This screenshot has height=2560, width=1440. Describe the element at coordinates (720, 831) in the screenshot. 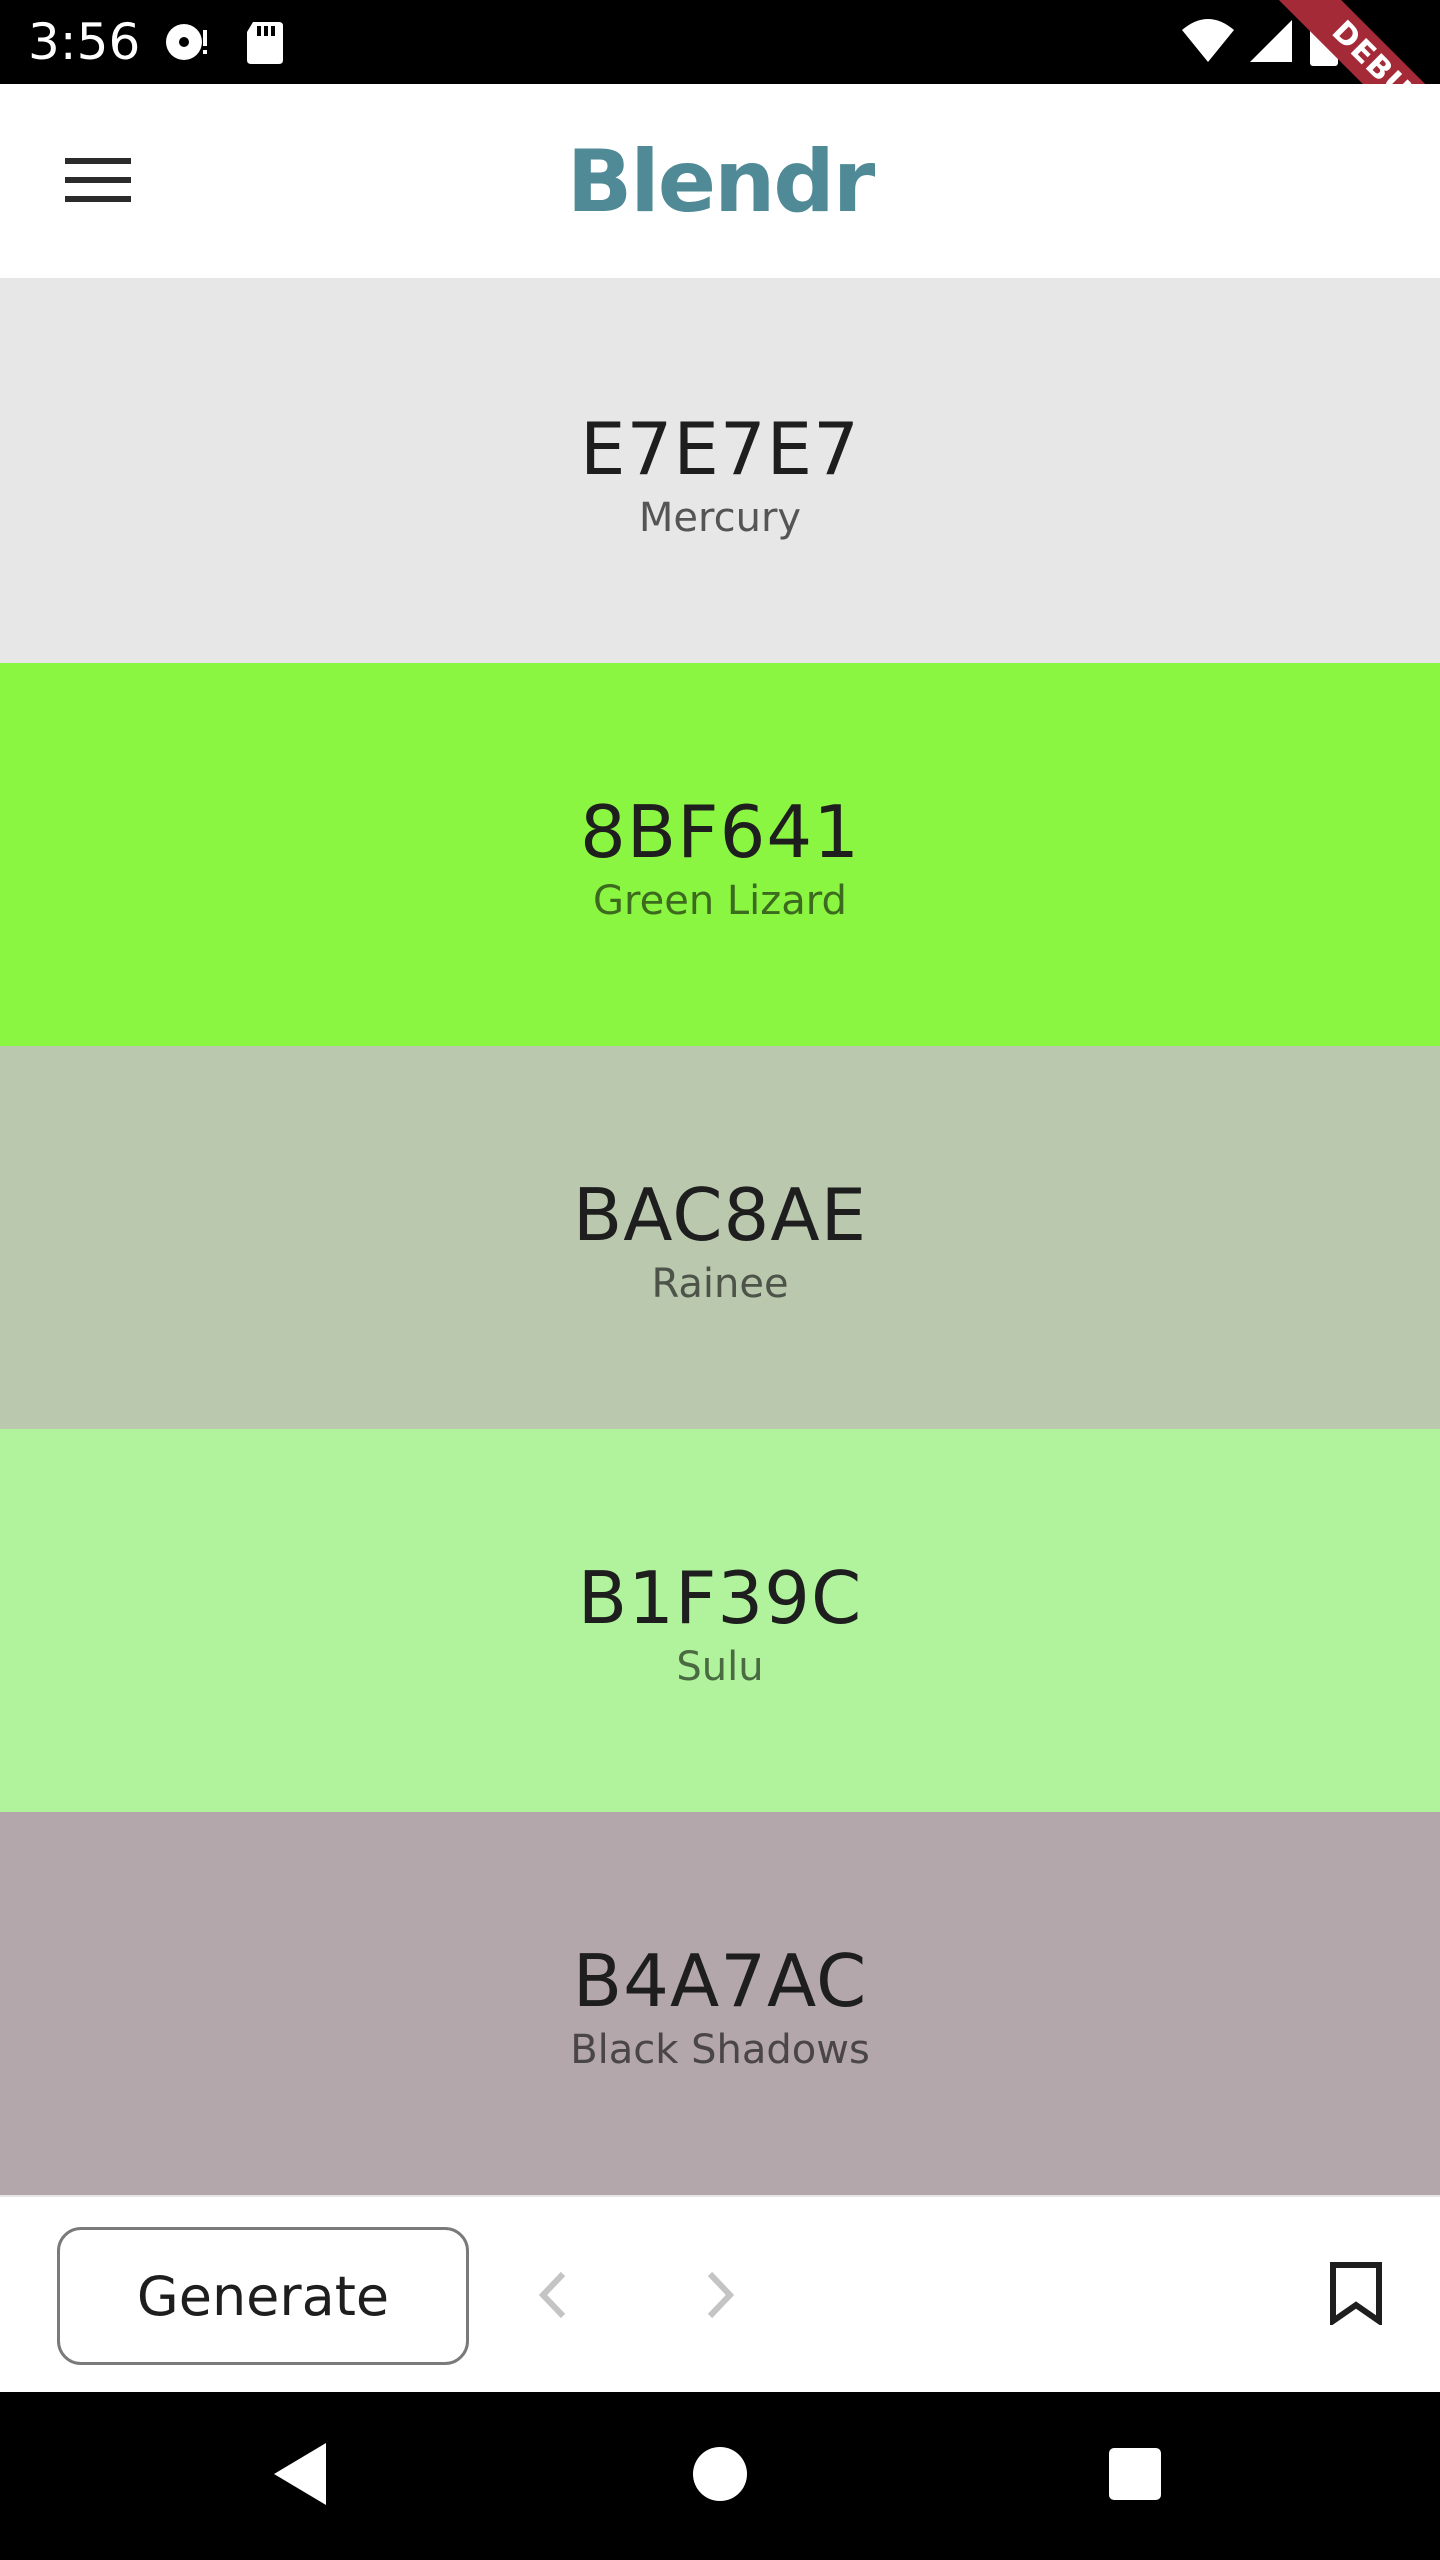

I see `swatch-hex-code: 8BF641` at that location.